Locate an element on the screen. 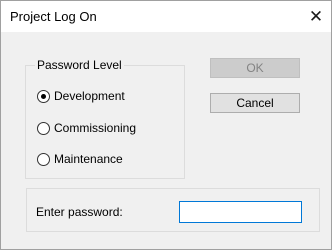 The width and height of the screenshot is (332, 250). window-title: Project Log On is located at coordinates (53, 16).